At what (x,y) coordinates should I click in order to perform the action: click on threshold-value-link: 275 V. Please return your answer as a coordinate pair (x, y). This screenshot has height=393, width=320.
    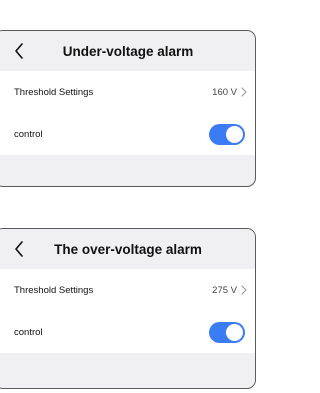
    Looking at the image, I should click on (229, 290).